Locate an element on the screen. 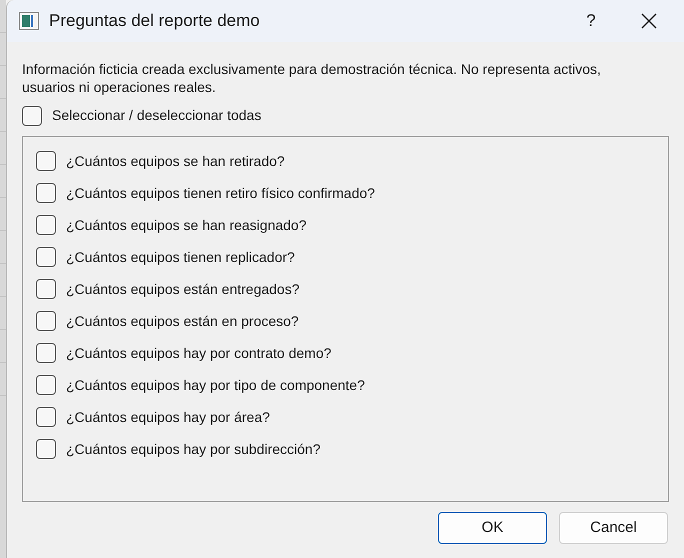 This screenshot has width=684, height=558. question-label: ¿Cuántos equipos hay por subdirección? is located at coordinates (193, 449).